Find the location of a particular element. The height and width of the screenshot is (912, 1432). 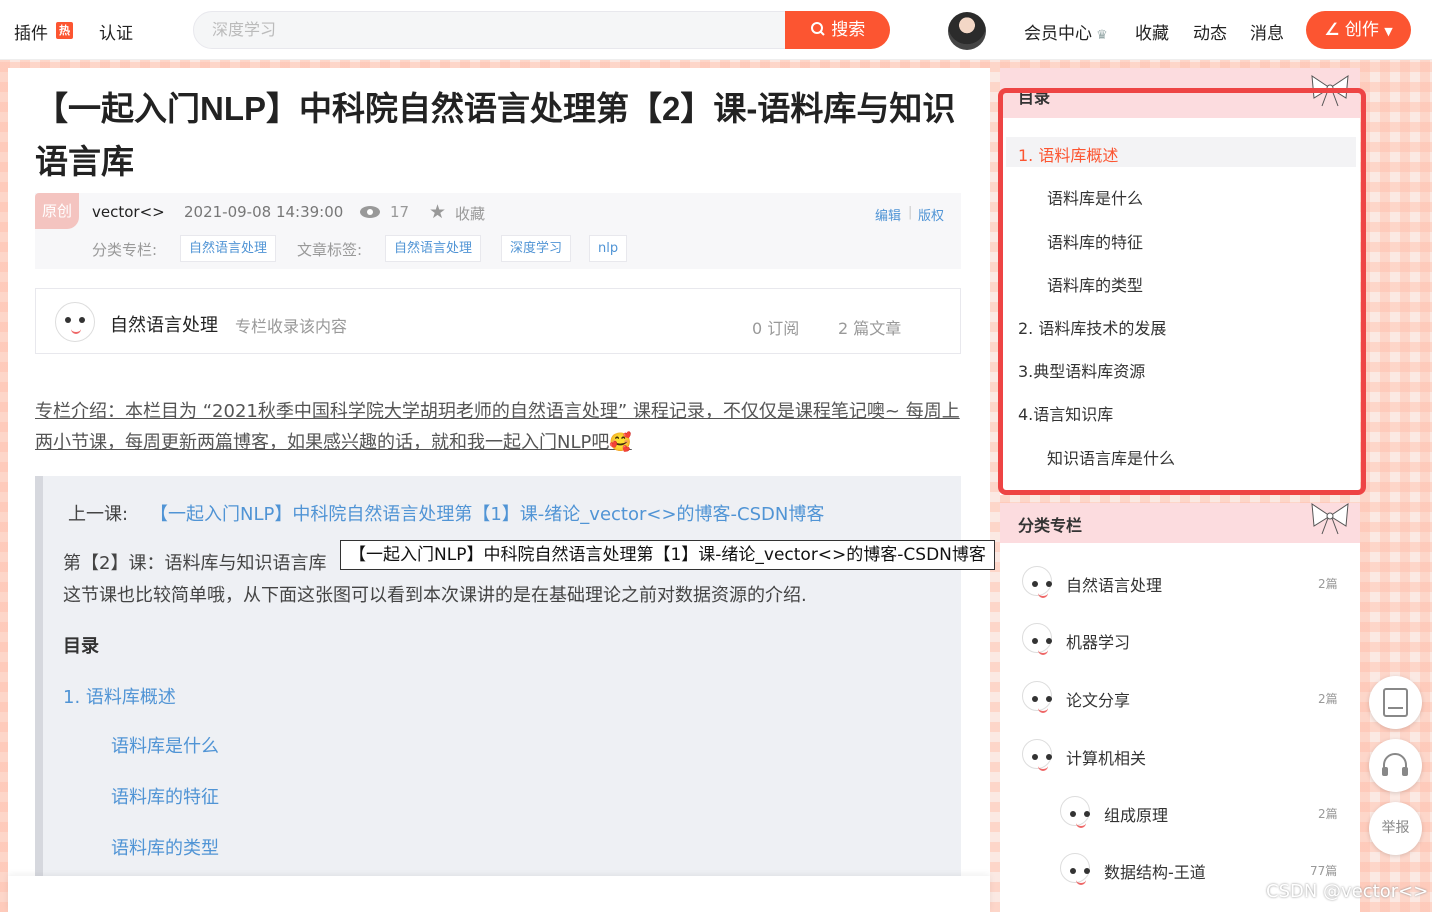

search-input is located at coordinates (462, 29).